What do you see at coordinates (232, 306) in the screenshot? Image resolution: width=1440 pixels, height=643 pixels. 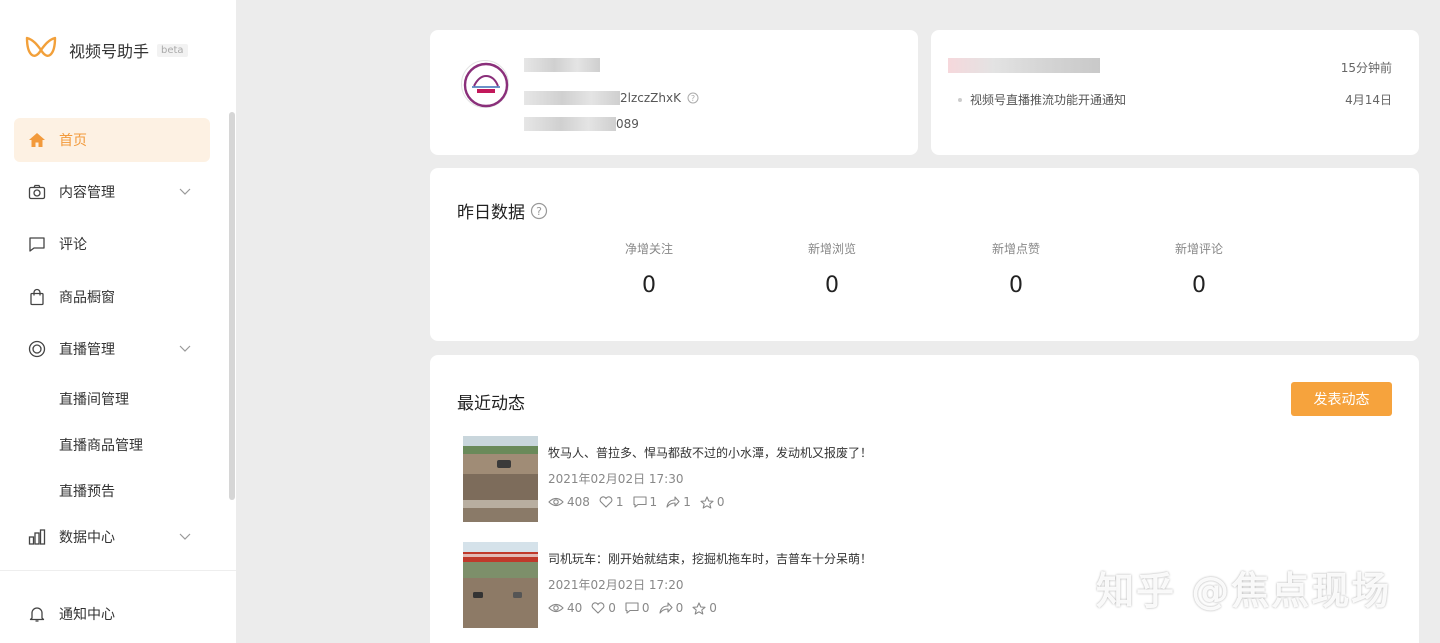 I see `sidebar-scrollbar` at bounding box center [232, 306].